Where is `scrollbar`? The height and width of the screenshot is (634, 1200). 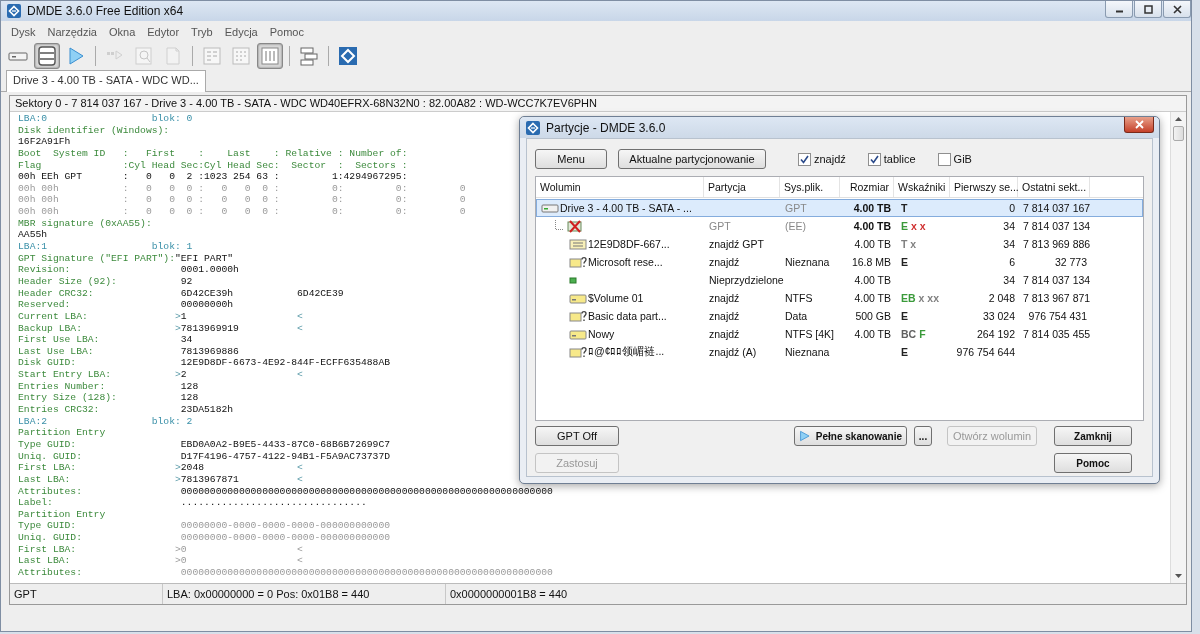
scrollbar is located at coordinates (1178, 347).